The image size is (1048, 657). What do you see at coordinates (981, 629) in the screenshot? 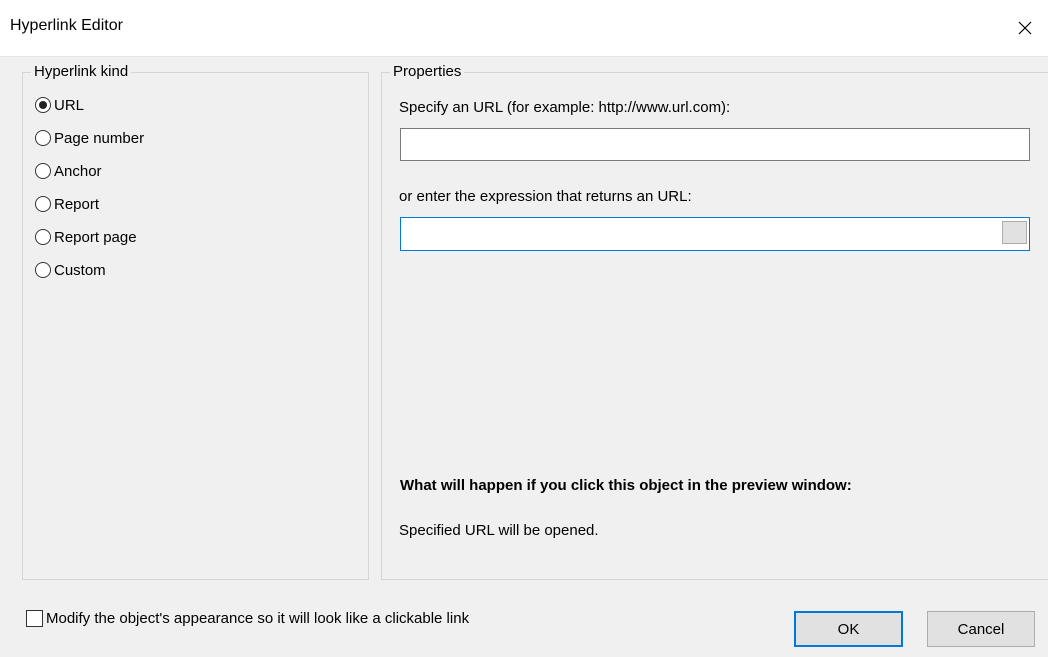
I see `cancel-button: Cancel` at bounding box center [981, 629].